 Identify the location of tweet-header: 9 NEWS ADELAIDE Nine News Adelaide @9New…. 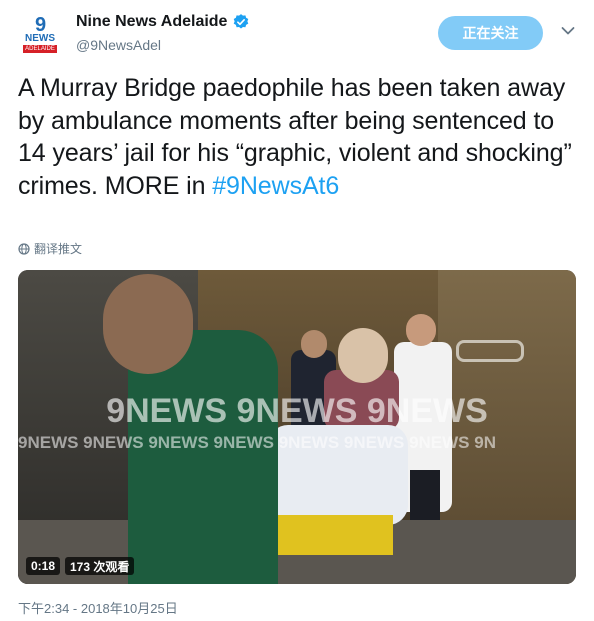
(297, 32).